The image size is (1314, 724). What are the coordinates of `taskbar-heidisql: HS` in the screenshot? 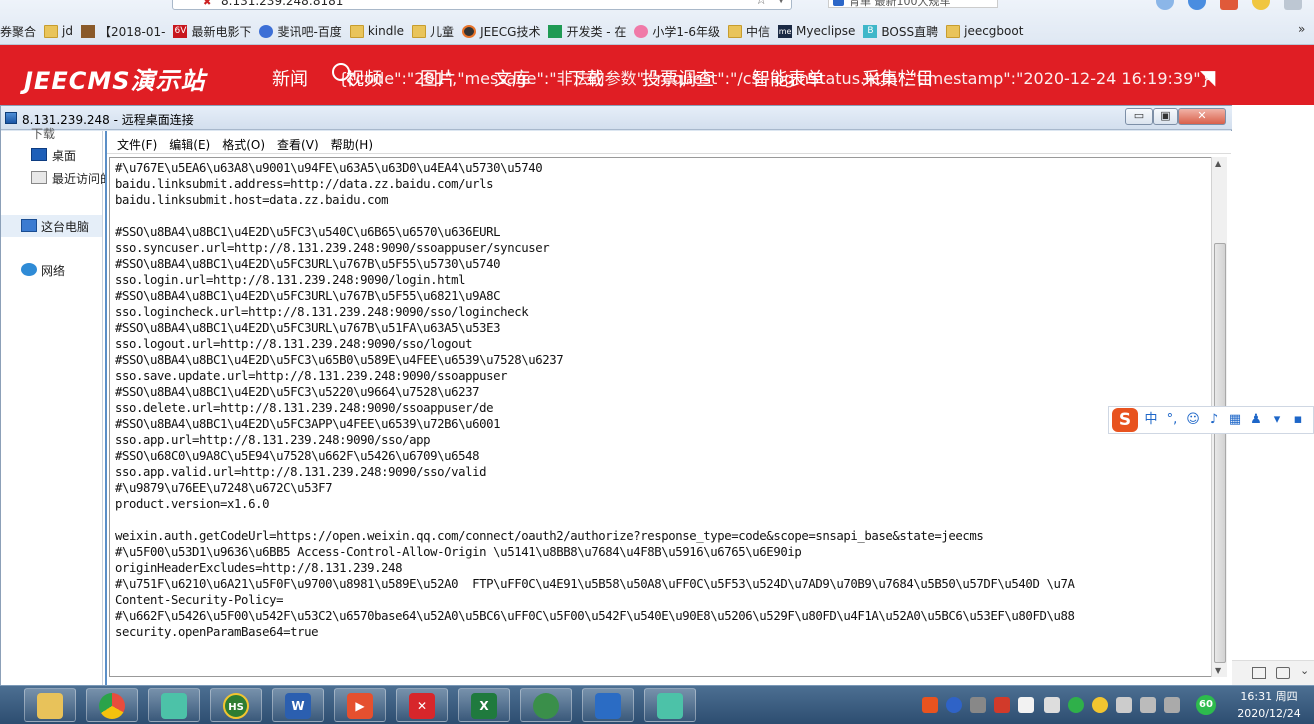 It's located at (236, 705).